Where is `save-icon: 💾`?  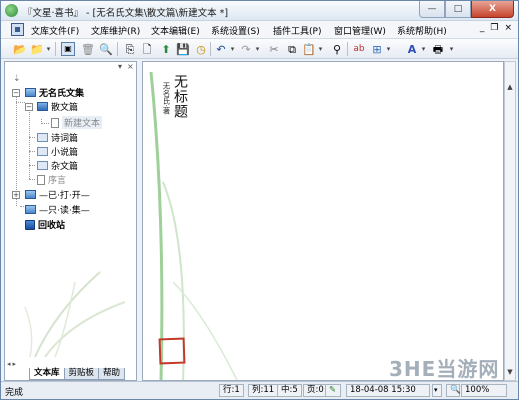 save-icon: 💾 is located at coordinates (183, 49).